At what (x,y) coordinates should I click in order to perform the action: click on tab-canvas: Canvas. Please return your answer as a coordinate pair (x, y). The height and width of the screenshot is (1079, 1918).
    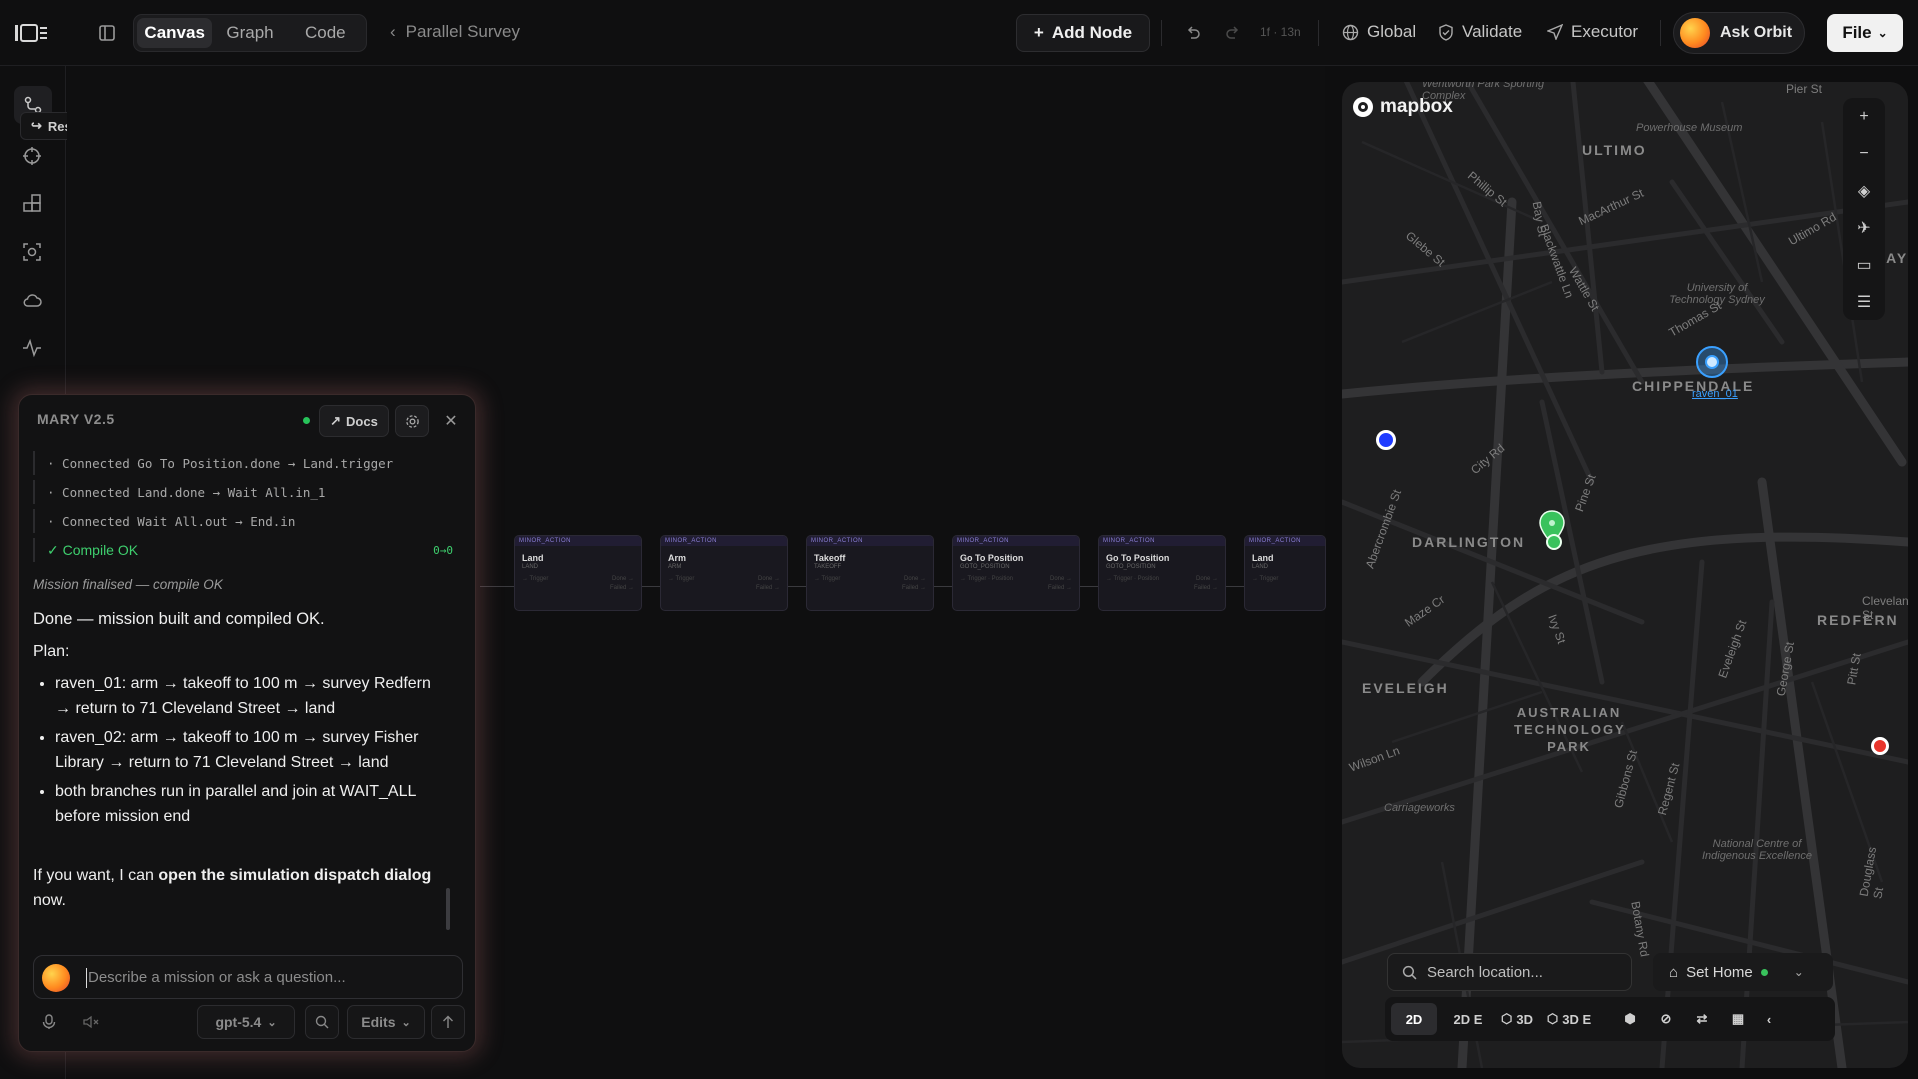
    Looking at the image, I should click on (175, 33).